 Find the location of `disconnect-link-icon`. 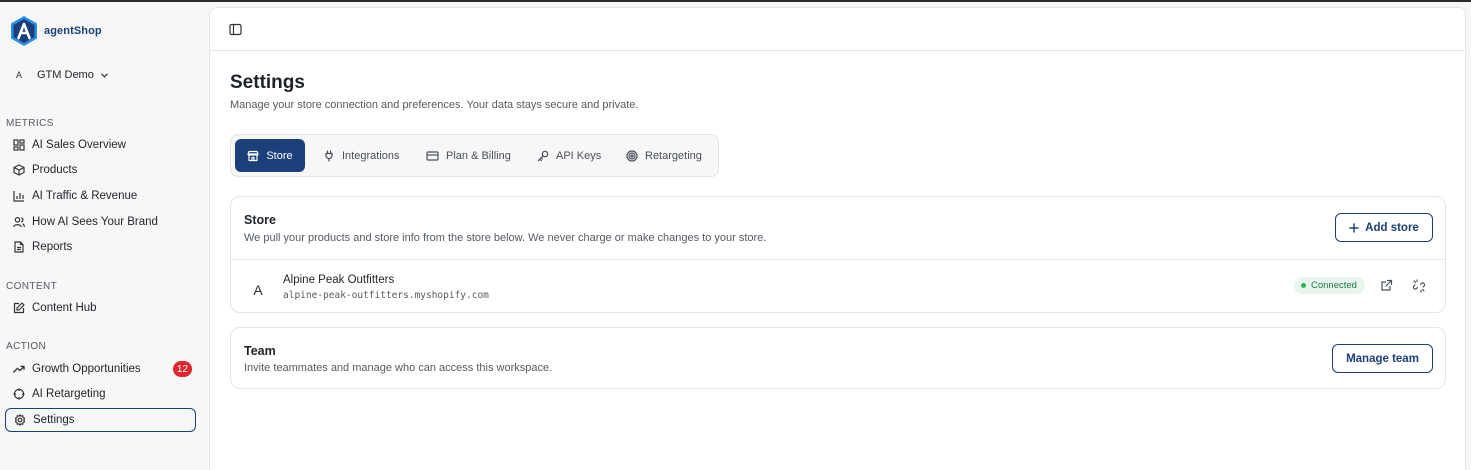

disconnect-link-icon is located at coordinates (1419, 286).